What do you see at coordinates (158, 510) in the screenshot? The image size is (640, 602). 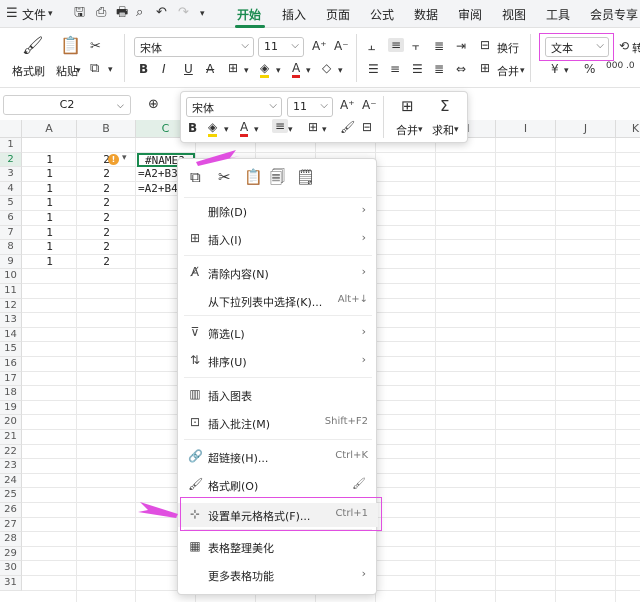 I see `arrow-to-format-cells` at bounding box center [158, 510].